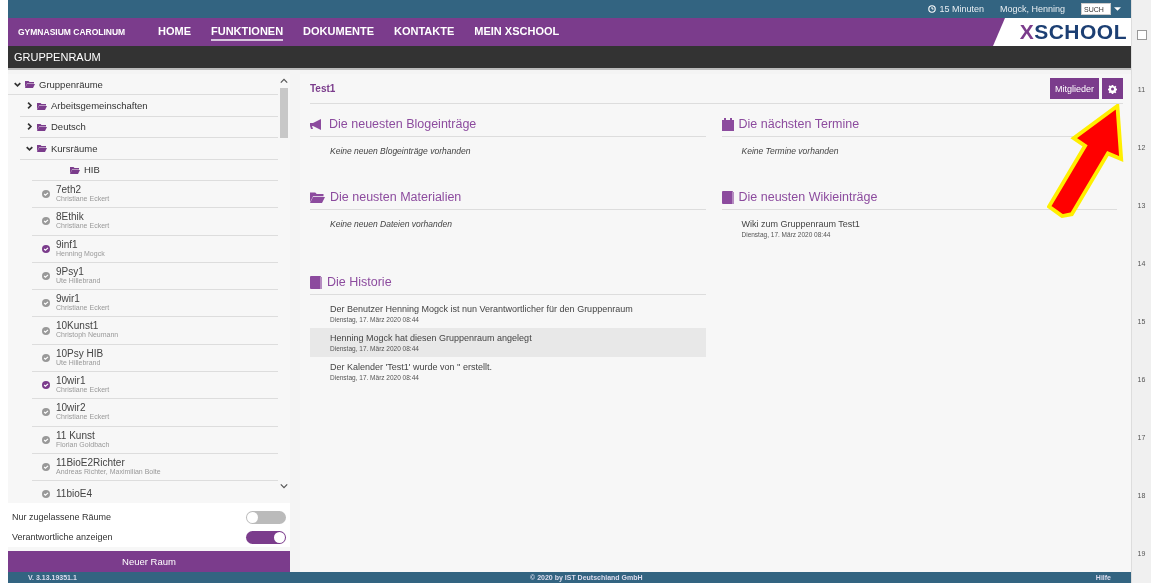 This screenshot has height=583, width=1151. What do you see at coordinates (149, 149) in the screenshot?
I see `folder-item: Kursräume` at bounding box center [149, 149].